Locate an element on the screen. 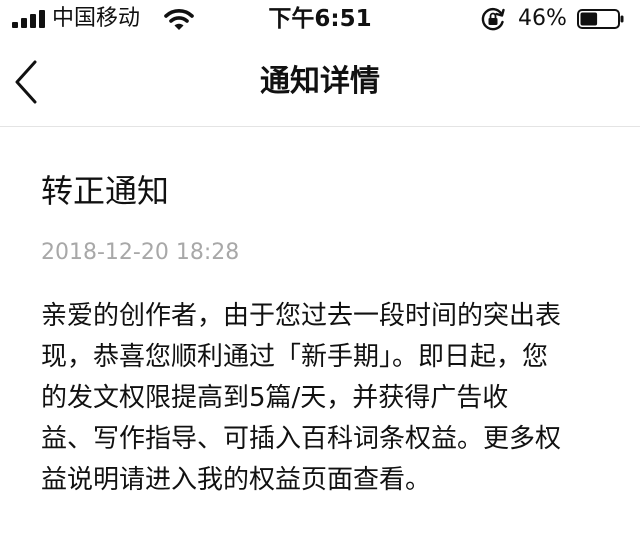  rotation-lock-icon is located at coordinates (493, 19).